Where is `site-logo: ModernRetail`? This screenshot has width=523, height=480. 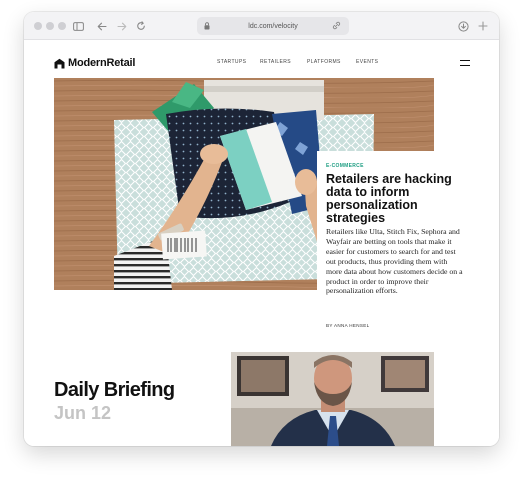
site-logo: ModernRetail is located at coordinates (94, 63).